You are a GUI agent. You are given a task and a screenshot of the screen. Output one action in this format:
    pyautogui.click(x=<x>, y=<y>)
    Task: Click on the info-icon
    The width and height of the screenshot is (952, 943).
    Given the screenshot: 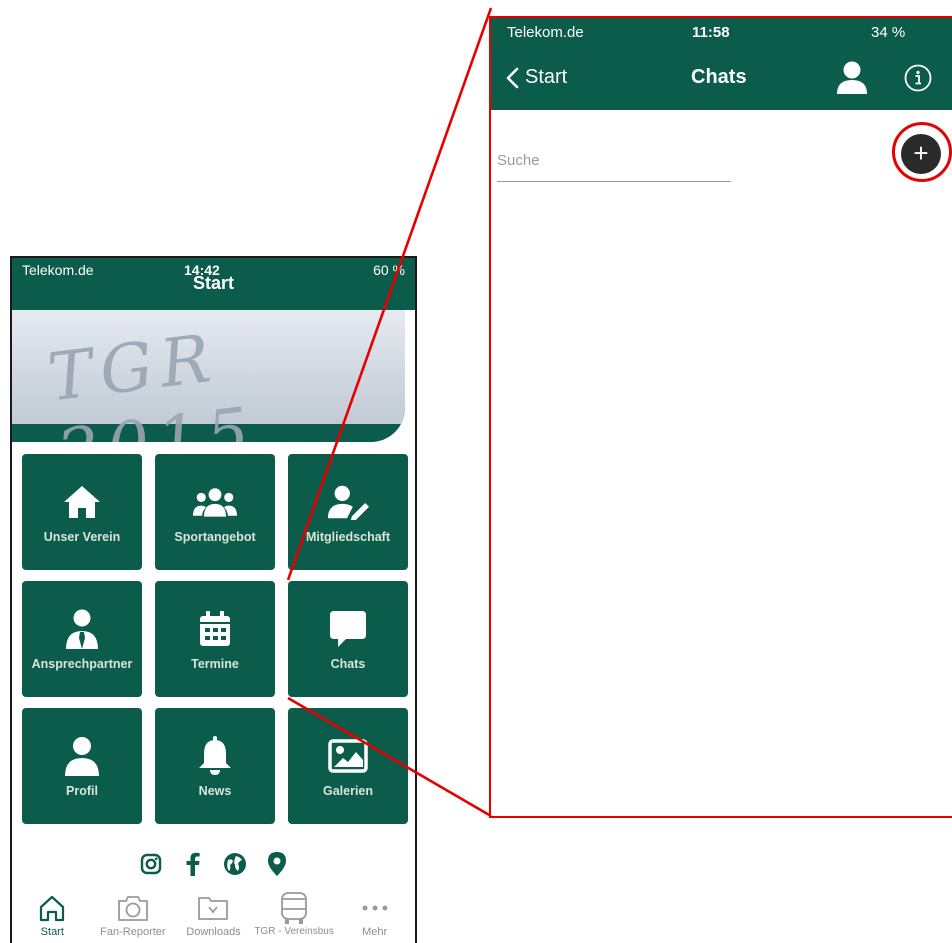 What is the action you would take?
    pyautogui.click(x=918, y=78)
    